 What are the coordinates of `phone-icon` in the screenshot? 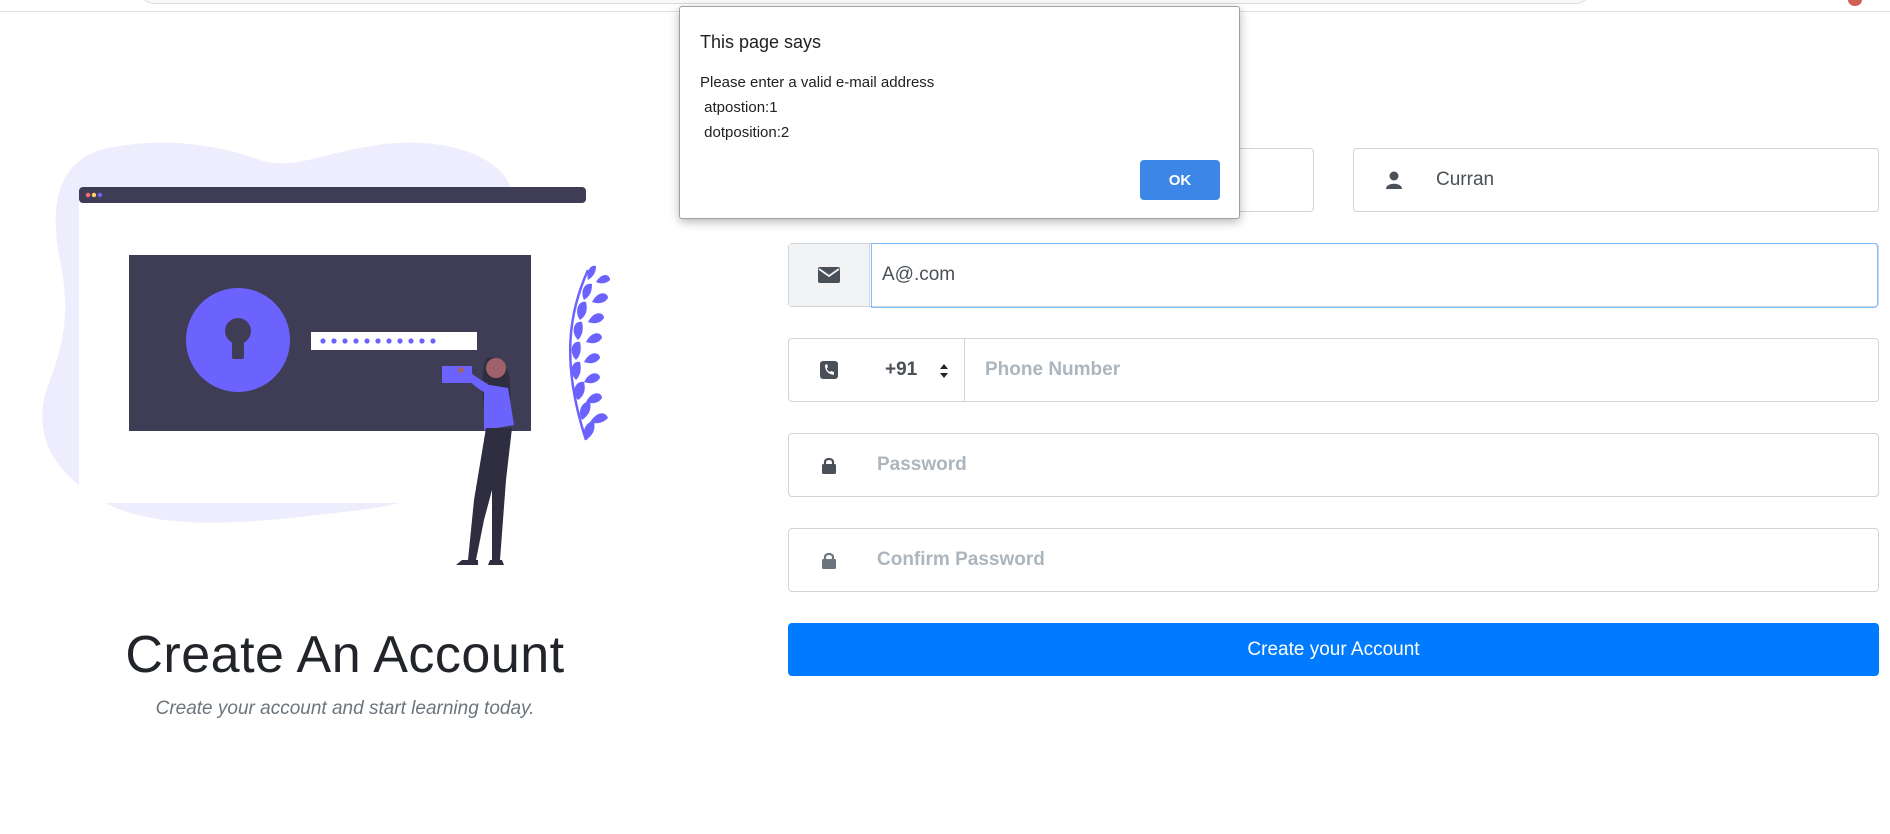 It's located at (829, 370).